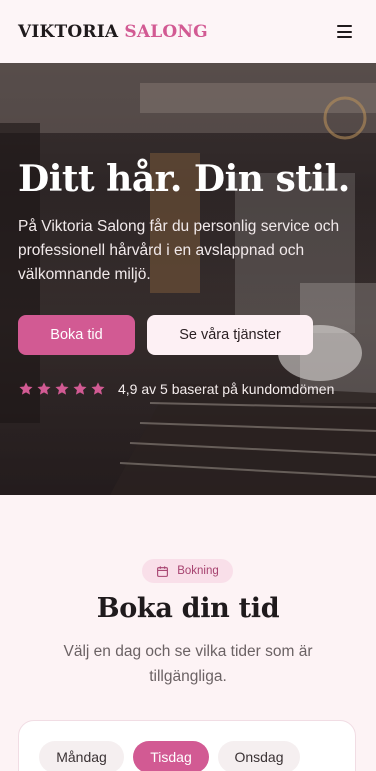  I want to click on day-selector: Måndag Tisdag Onsdag, so click(169, 756).